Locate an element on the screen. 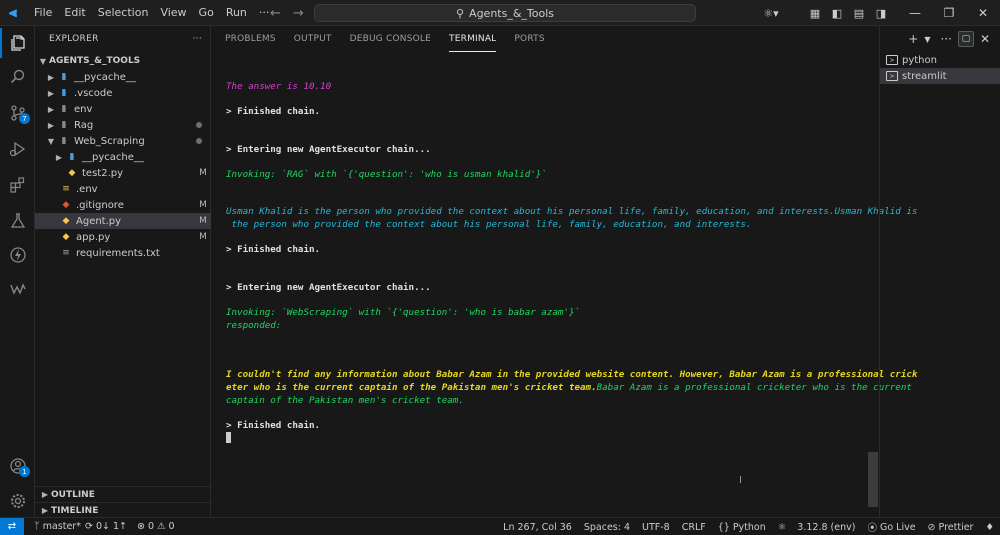 Image resolution: width=1000 pixels, height=535 pixels. tree-item-test2-py: ◆ test2.py M is located at coordinates (123, 173).